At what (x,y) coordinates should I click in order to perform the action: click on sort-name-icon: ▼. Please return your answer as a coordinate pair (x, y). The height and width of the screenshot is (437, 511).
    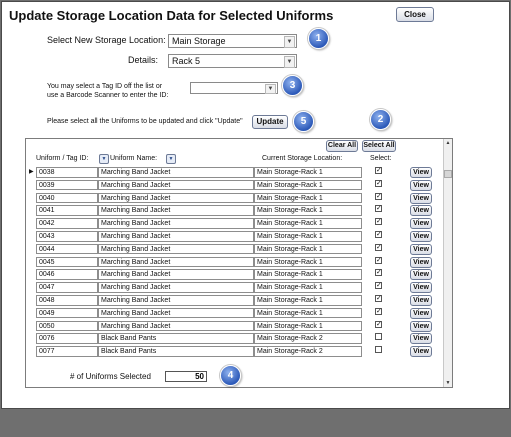
    Looking at the image, I should click on (171, 159).